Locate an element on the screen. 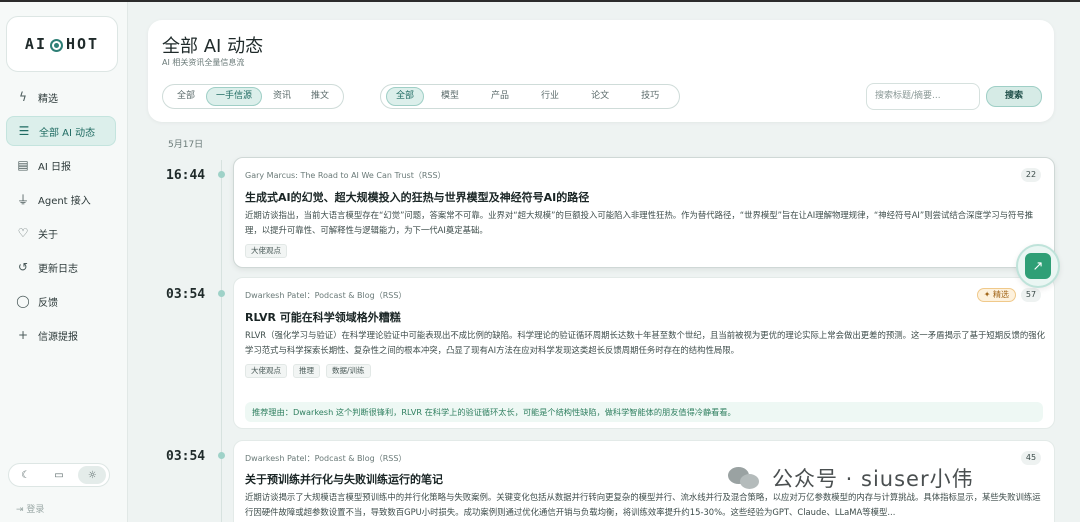  timeline-line is located at coordinates (221, 341).